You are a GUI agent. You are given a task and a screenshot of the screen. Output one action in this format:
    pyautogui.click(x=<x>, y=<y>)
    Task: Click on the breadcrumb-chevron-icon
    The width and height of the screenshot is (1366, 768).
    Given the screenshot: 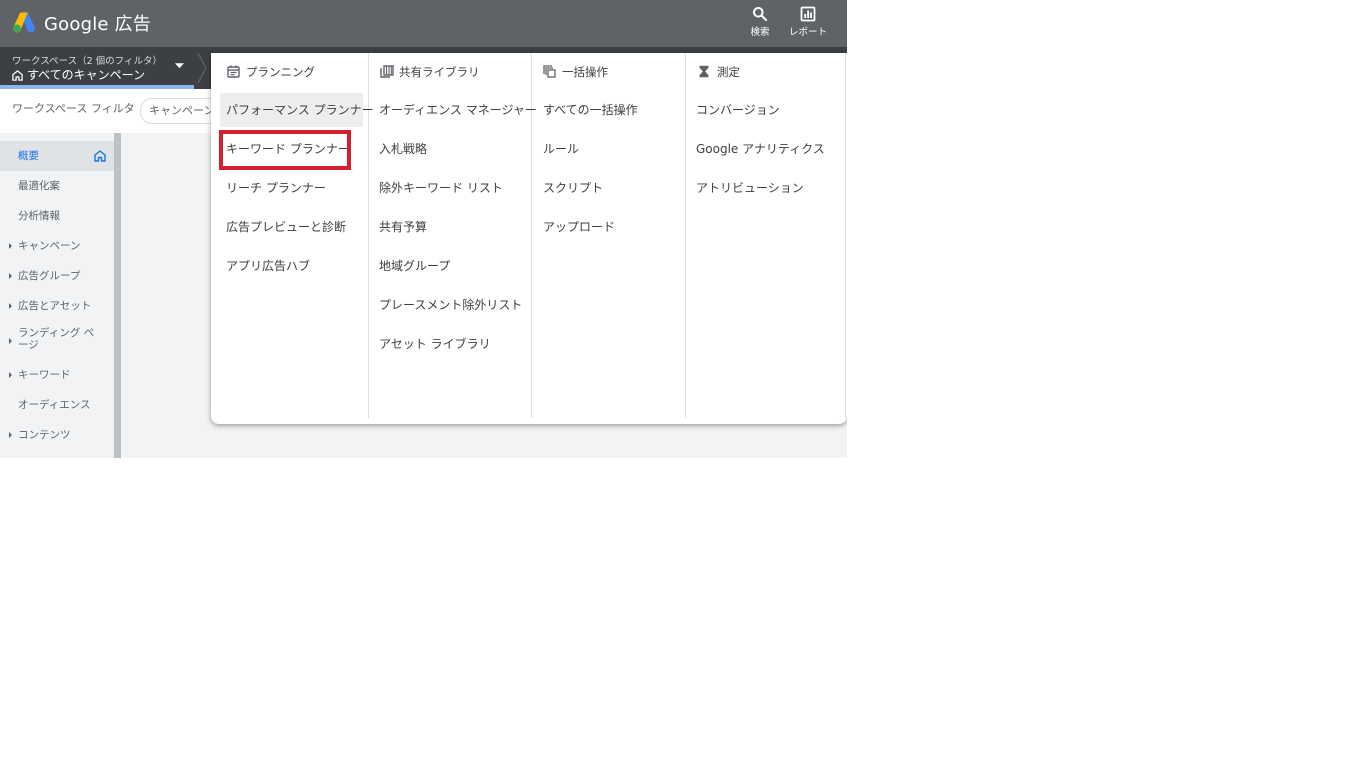 What is the action you would take?
    pyautogui.click(x=202, y=68)
    